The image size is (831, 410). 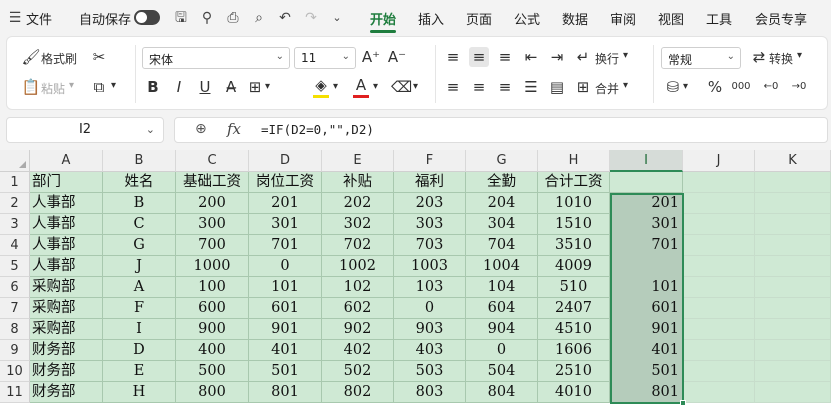 What do you see at coordinates (371, 57) in the screenshot?
I see `increase-font-icon: A⁺` at bounding box center [371, 57].